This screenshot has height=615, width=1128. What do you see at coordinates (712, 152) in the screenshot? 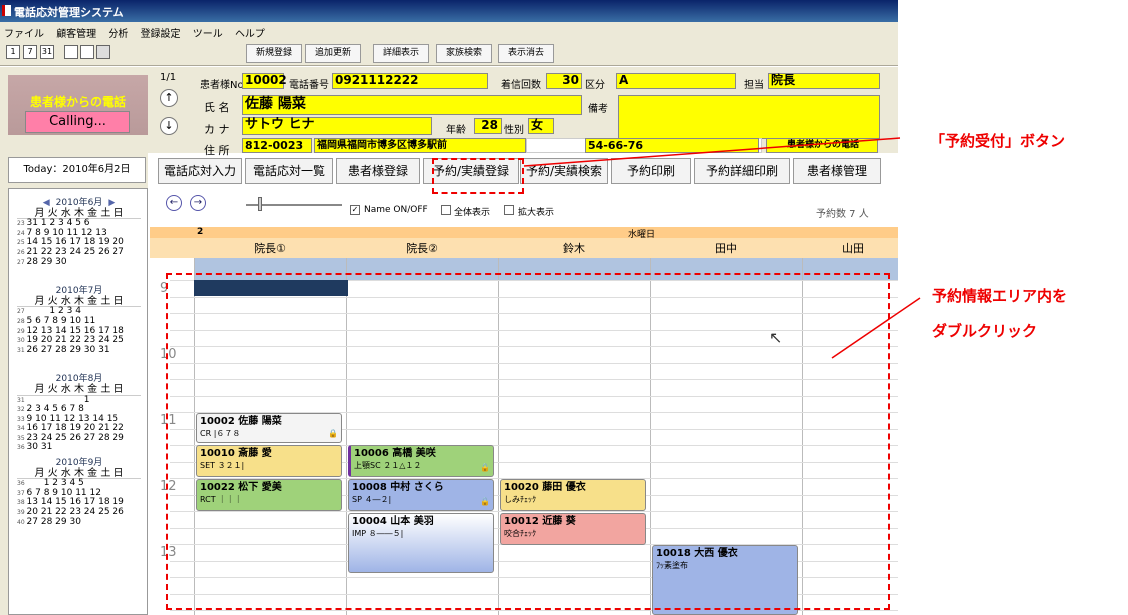
I see `annotation-line-button` at bounding box center [712, 152].